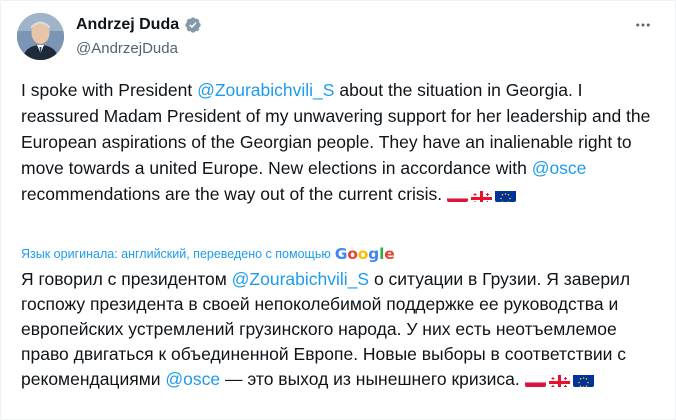 The image size is (676, 420). I want to click on author-handle: @AndrzejDuda, so click(127, 48).